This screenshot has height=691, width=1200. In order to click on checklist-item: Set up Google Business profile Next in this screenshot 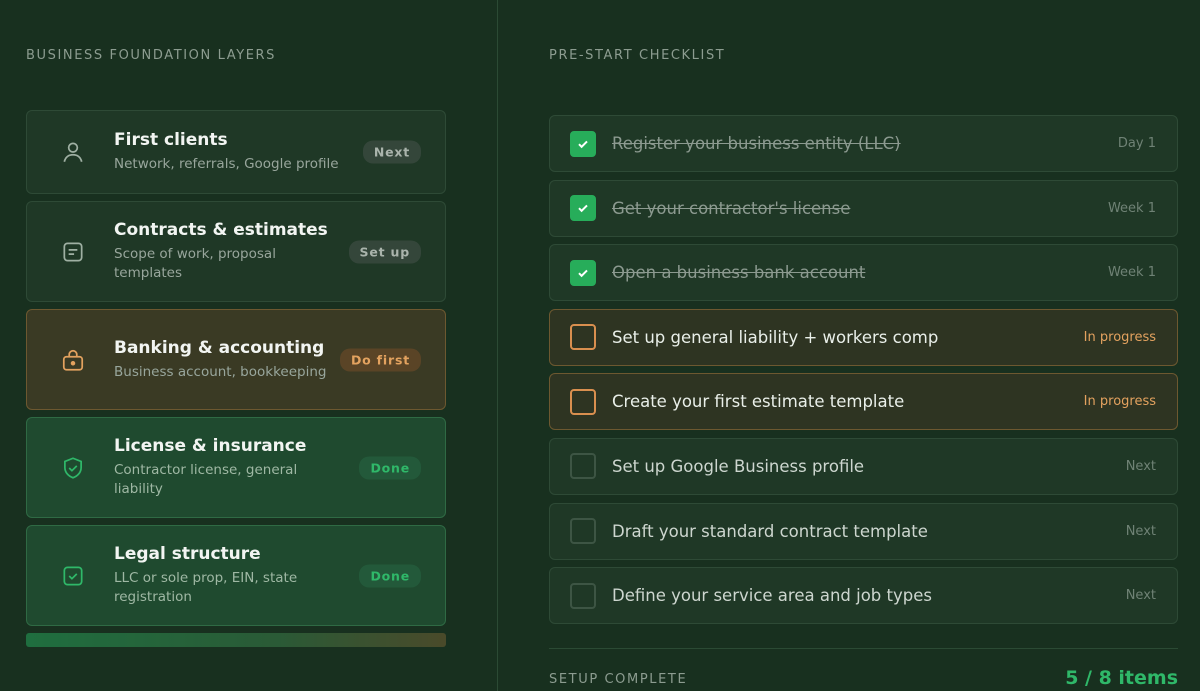, I will do `click(863, 466)`.